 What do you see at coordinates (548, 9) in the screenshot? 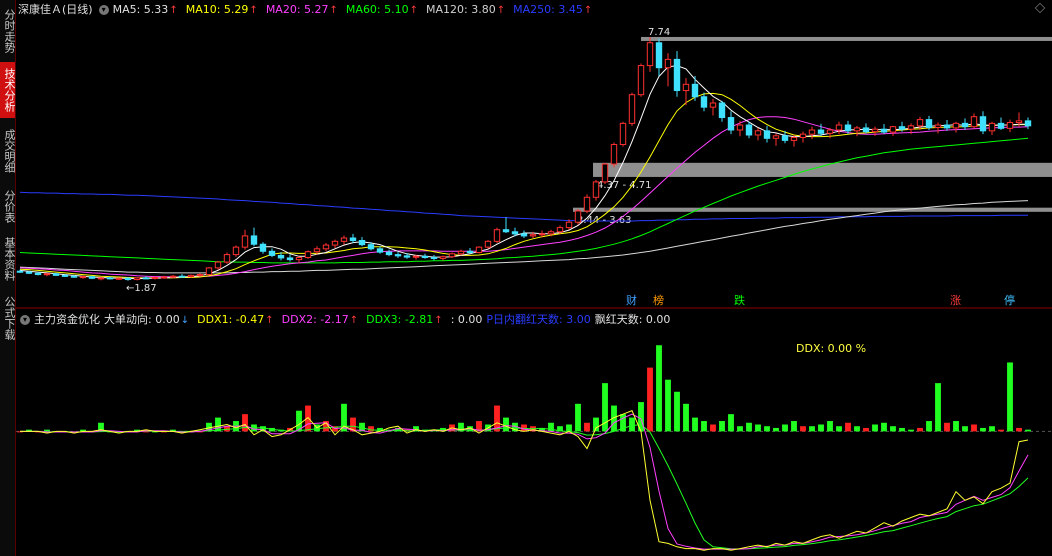
I see `ma-legend-item-label: MA250: 3.45` at bounding box center [548, 9].